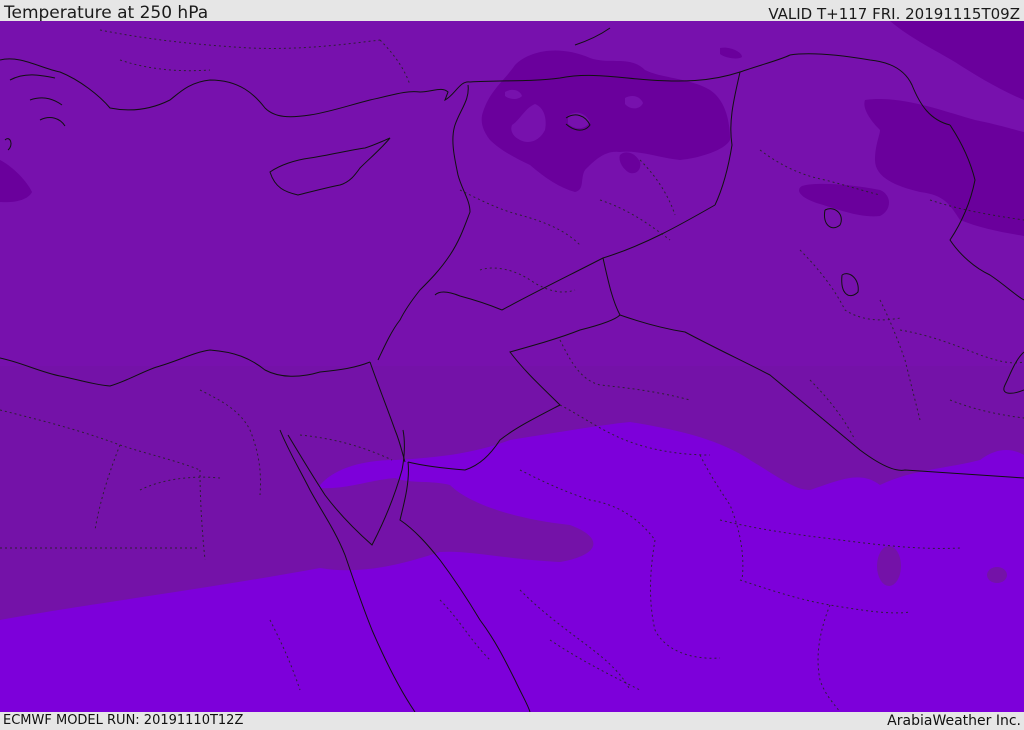  What do you see at coordinates (889, 566) in the screenshot?
I see `lake-south` at bounding box center [889, 566].